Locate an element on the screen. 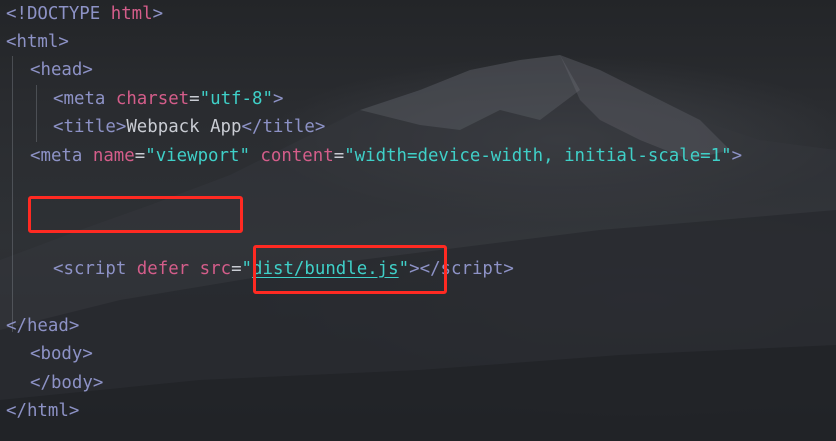  attribute-name: charset is located at coordinates (152, 99).